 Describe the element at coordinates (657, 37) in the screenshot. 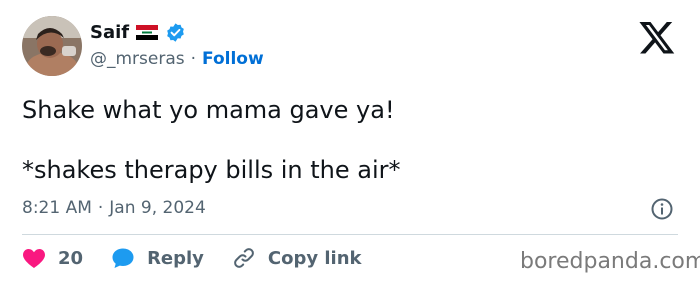

I see `x-logo-icon` at that location.